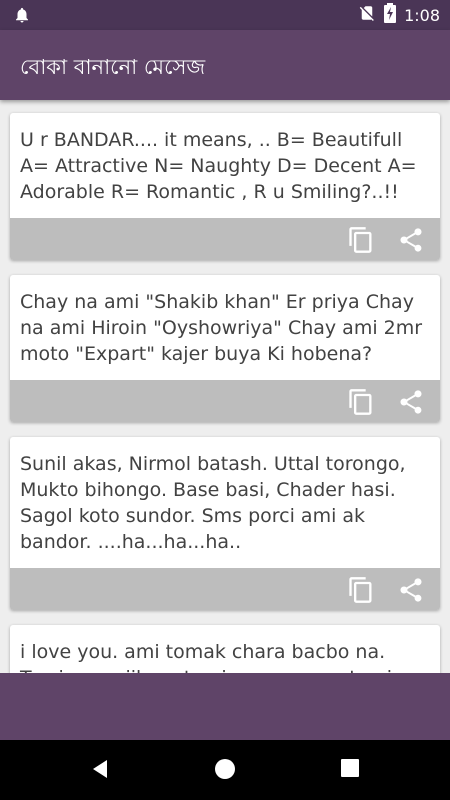 The image size is (450, 800). I want to click on app-title: বোকা বানানো মেসেজ, so click(113, 67).